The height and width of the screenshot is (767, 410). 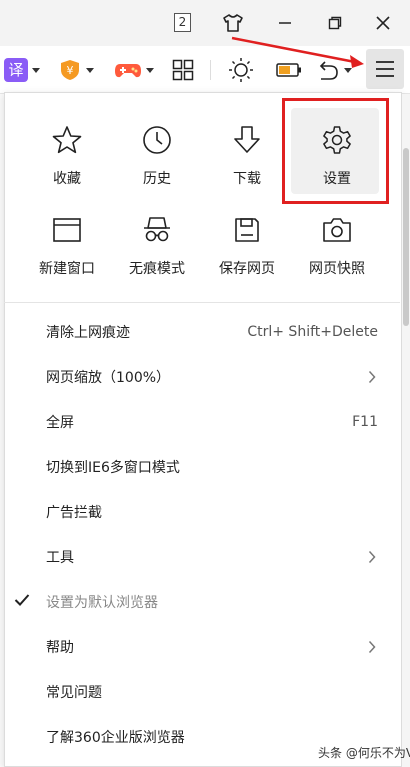 What do you see at coordinates (67, 269) in the screenshot?
I see `new-window-label: 新建窗口` at bounding box center [67, 269].